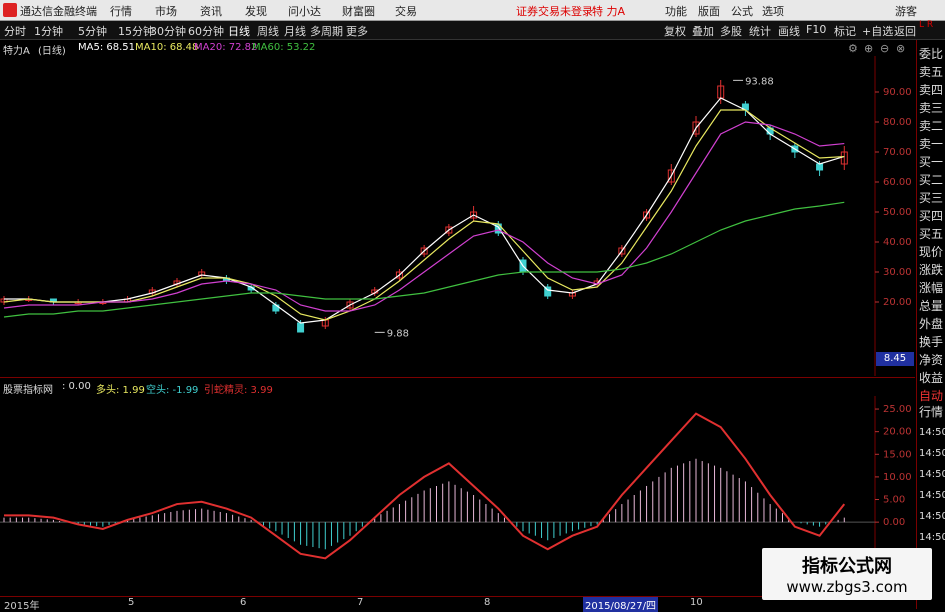 The height and width of the screenshot is (612, 945). I want to click on order-item-15: 外盘, so click(931, 324).